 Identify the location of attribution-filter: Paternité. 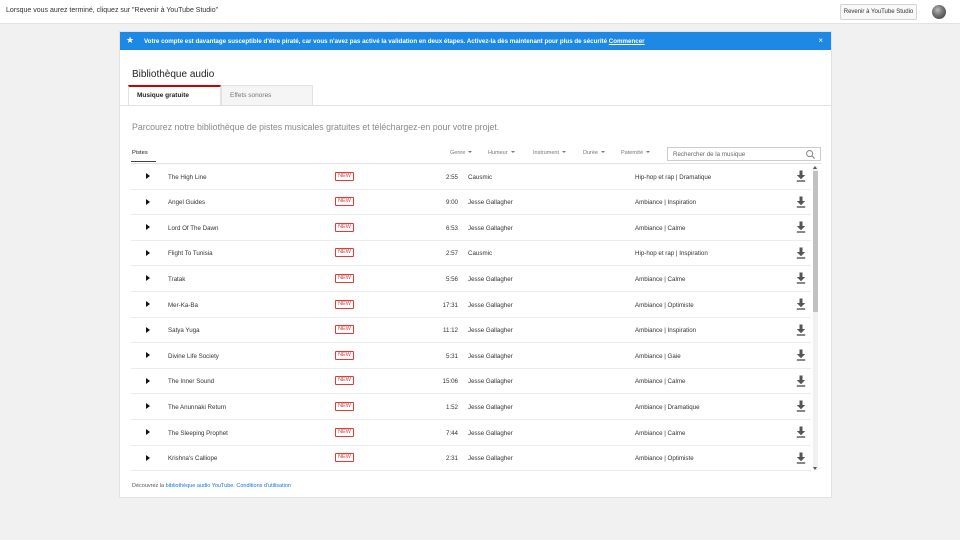
(636, 153).